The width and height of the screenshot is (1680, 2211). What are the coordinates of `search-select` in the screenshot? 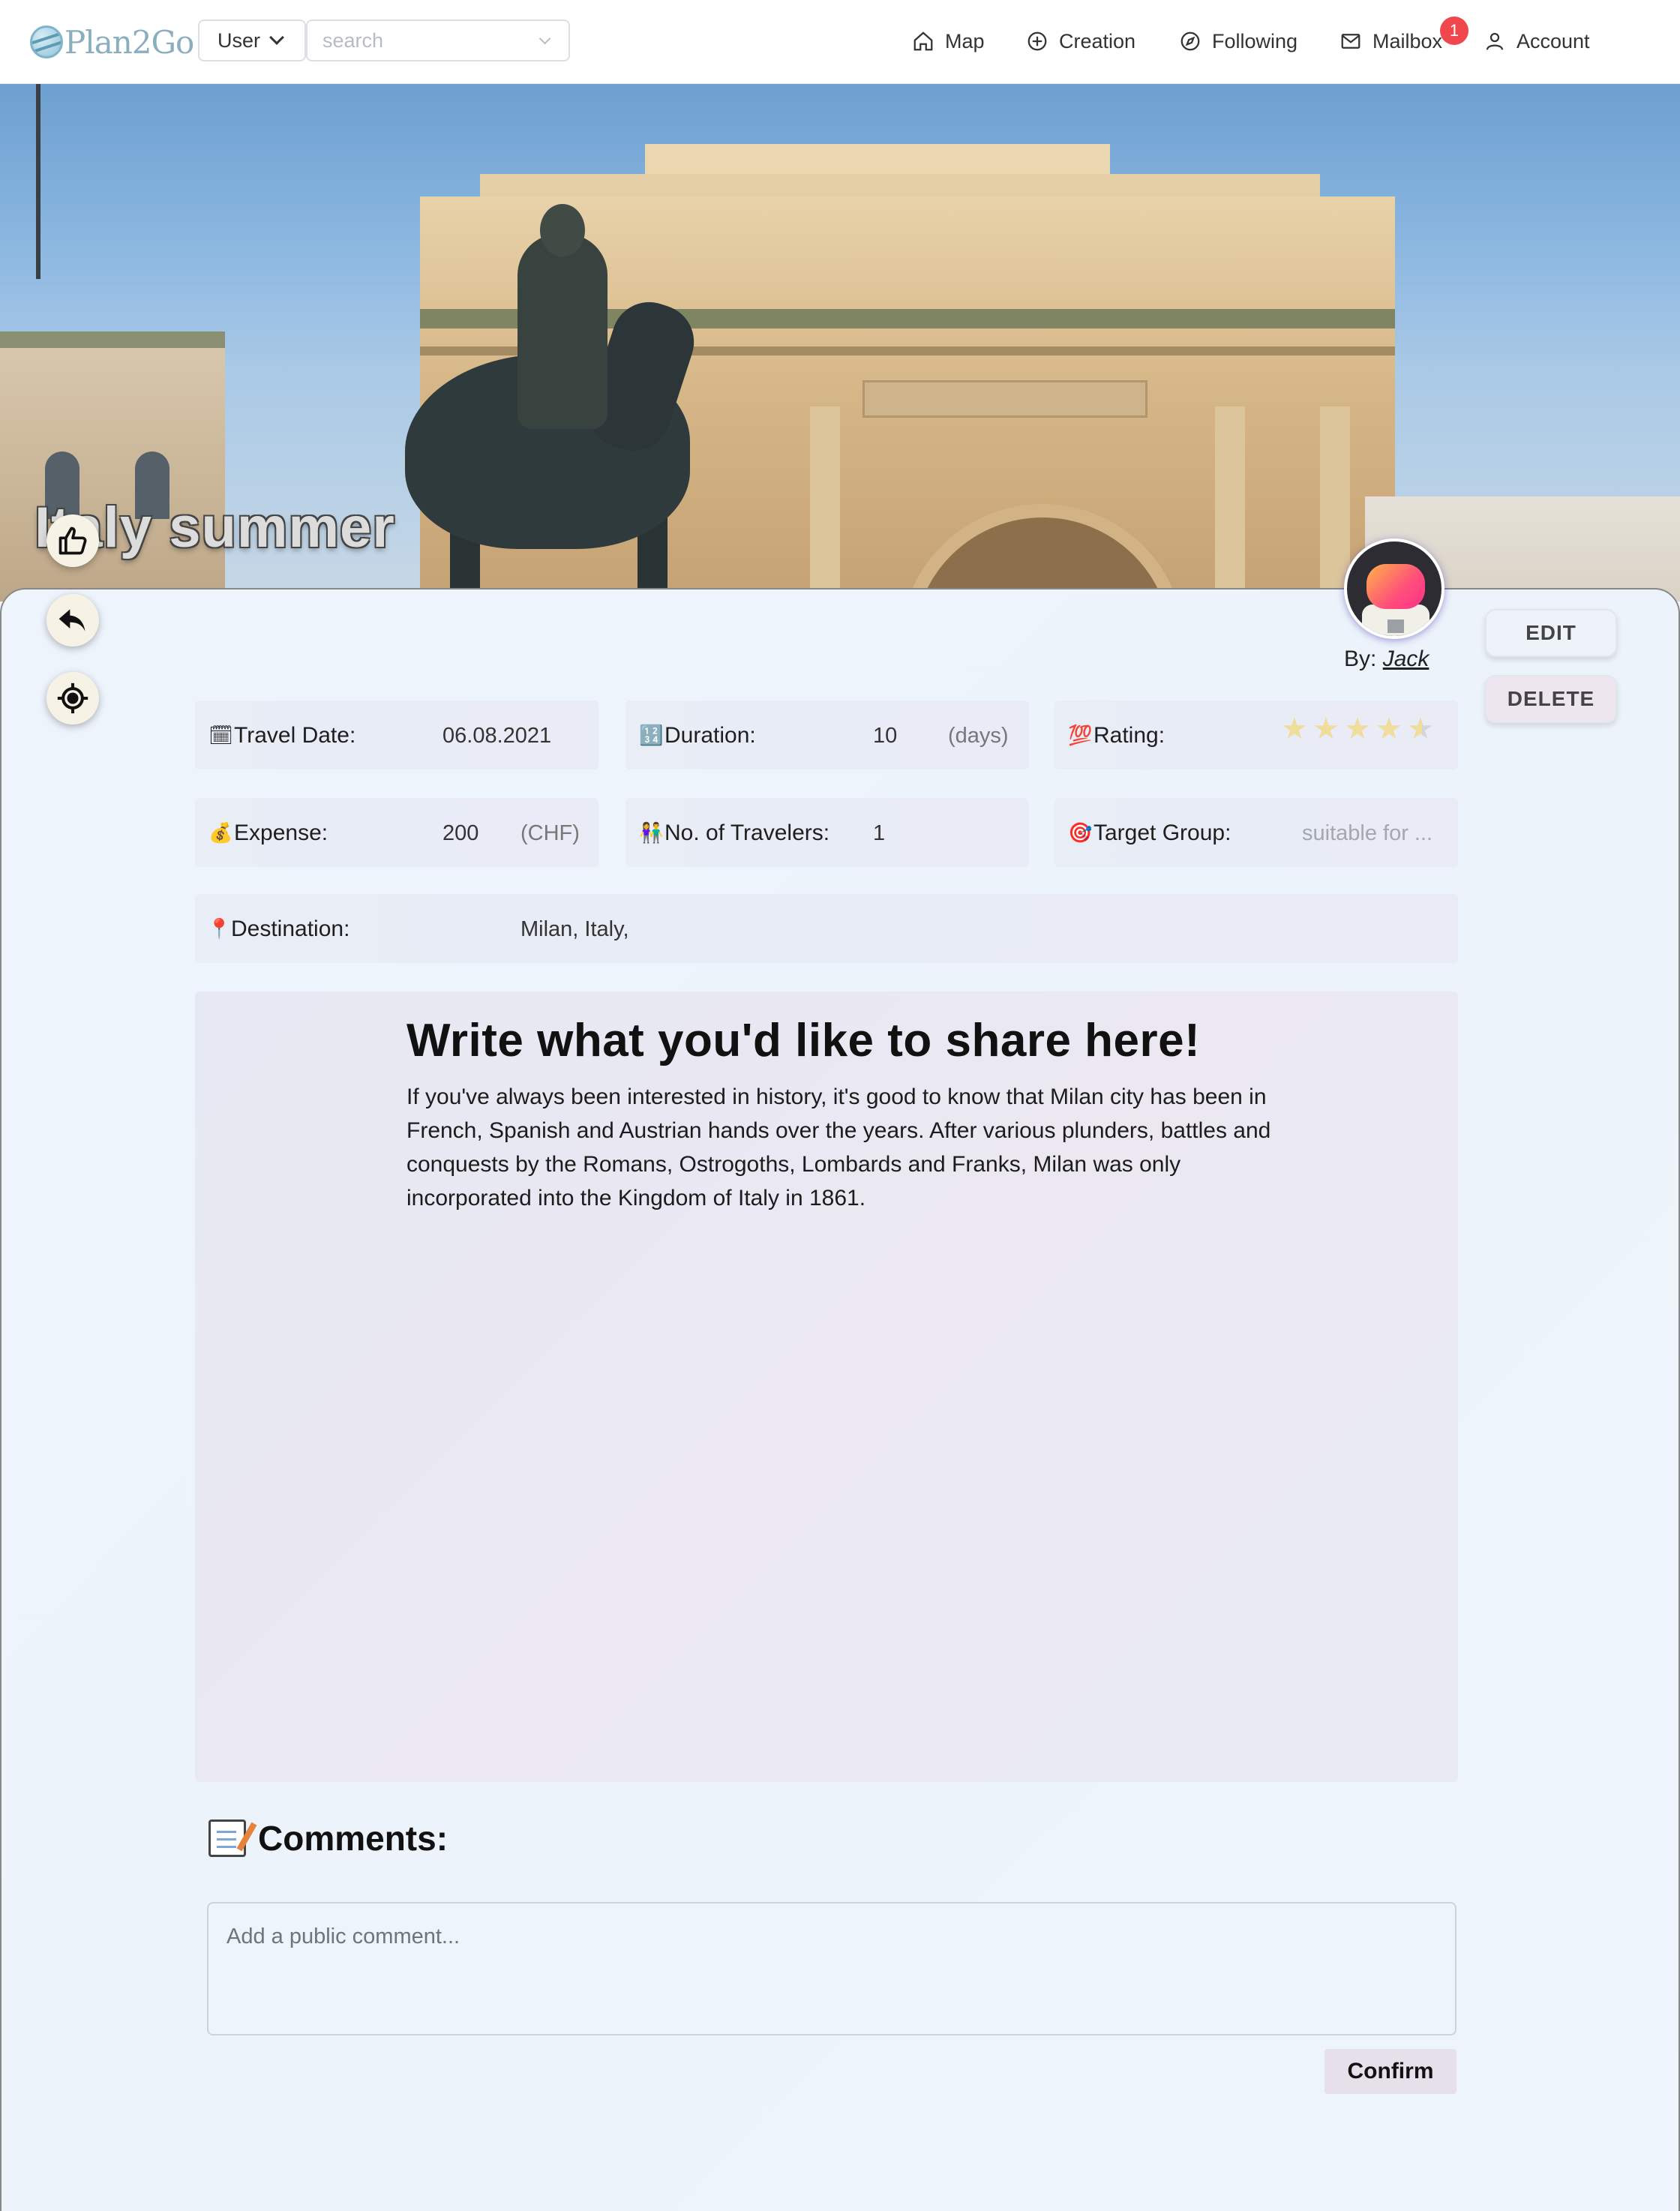 It's located at (438, 41).